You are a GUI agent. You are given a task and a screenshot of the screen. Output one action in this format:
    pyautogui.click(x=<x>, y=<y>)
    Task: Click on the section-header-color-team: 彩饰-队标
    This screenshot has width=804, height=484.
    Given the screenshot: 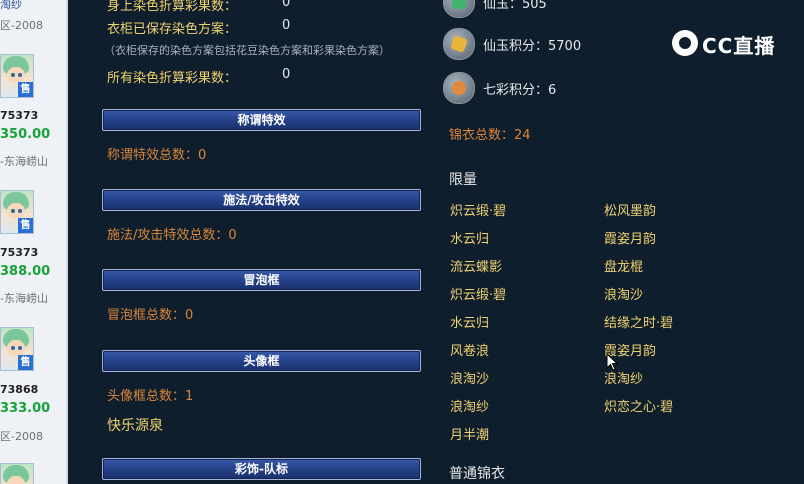 What is the action you would take?
    pyautogui.click(x=261, y=469)
    